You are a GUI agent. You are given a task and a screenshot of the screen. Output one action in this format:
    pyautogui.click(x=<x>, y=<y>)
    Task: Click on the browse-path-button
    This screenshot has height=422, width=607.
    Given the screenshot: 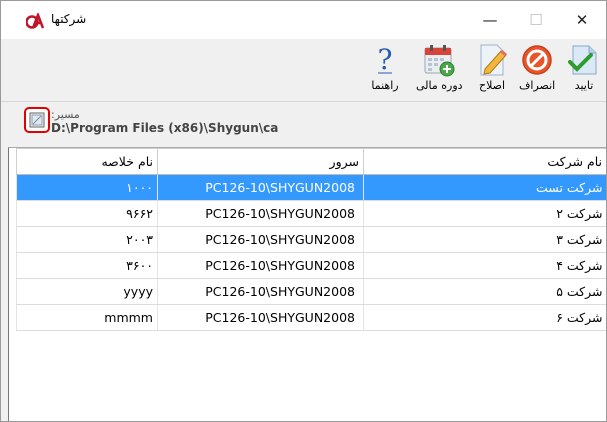 What is the action you would take?
    pyautogui.click(x=37, y=120)
    